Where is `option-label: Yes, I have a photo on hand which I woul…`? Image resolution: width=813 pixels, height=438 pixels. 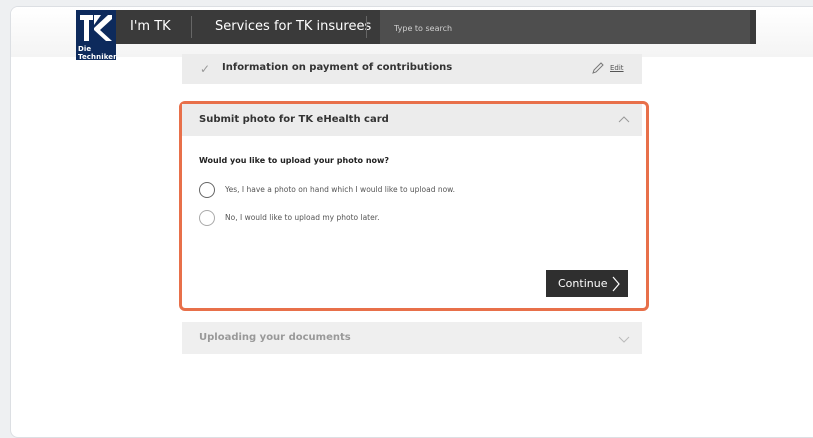 option-label: Yes, I have a photo on hand which I woul… is located at coordinates (340, 189).